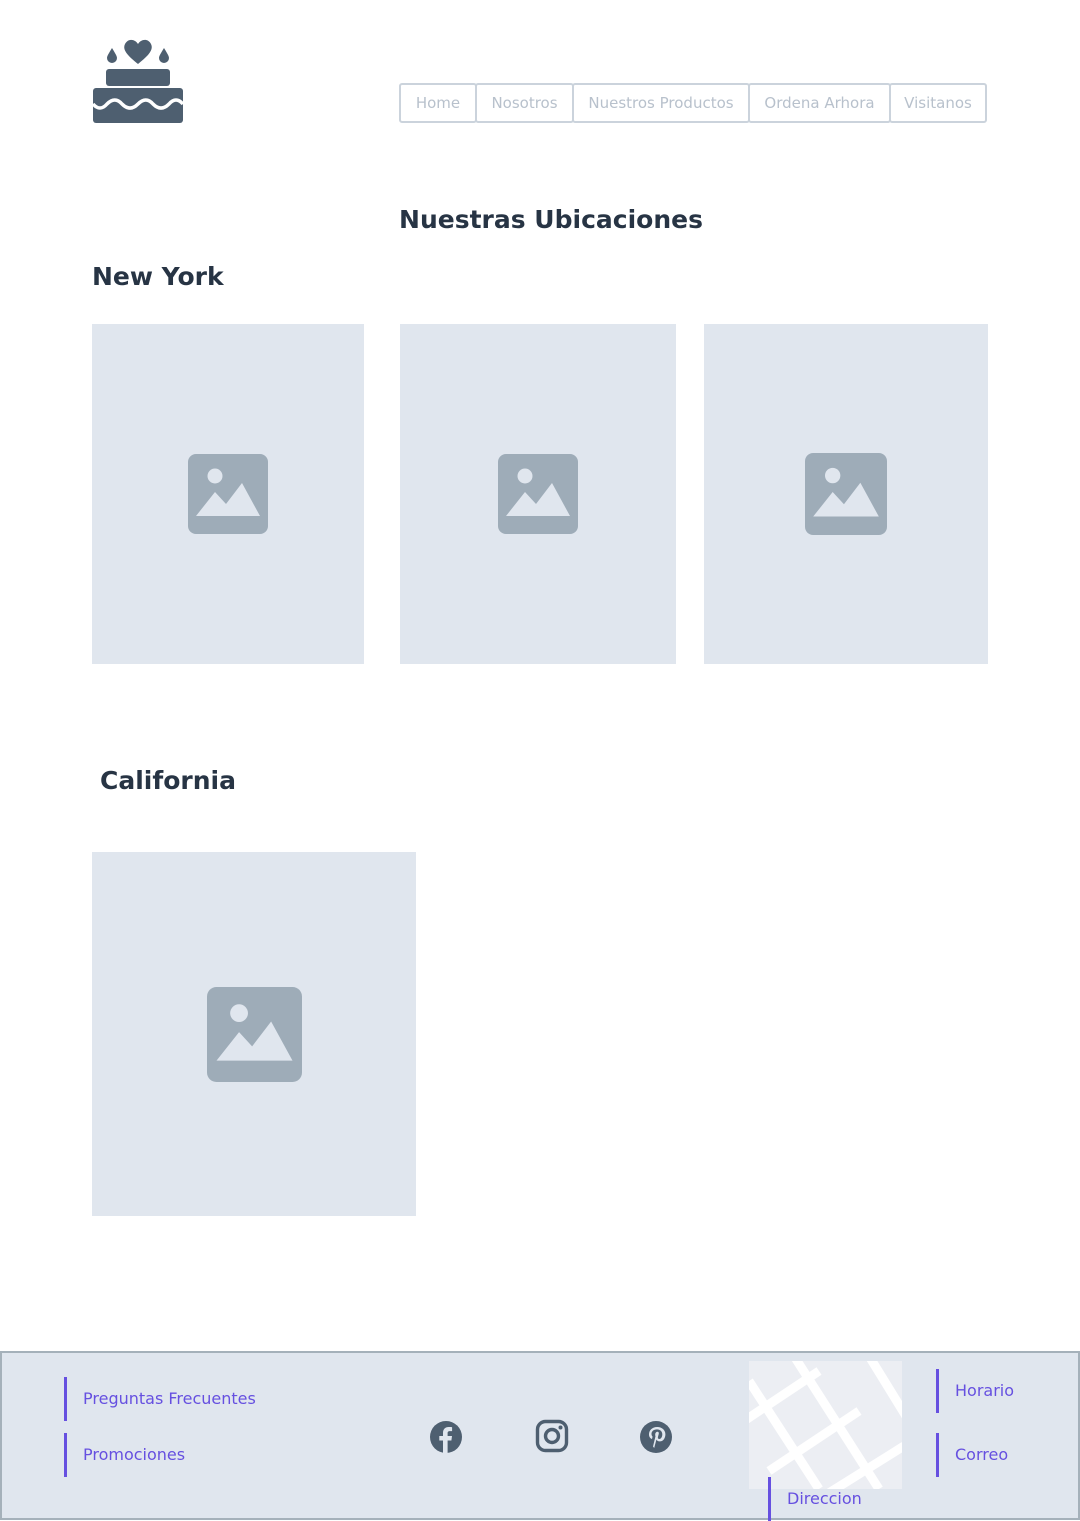 Image resolution: width=1080 pixels, height=1521 pixels. Describe the element at coordinates (160, 1399) in the screenshot. I see `footer-link-preguntas-frecuentes: Preguntas Frecuentes` at that location.